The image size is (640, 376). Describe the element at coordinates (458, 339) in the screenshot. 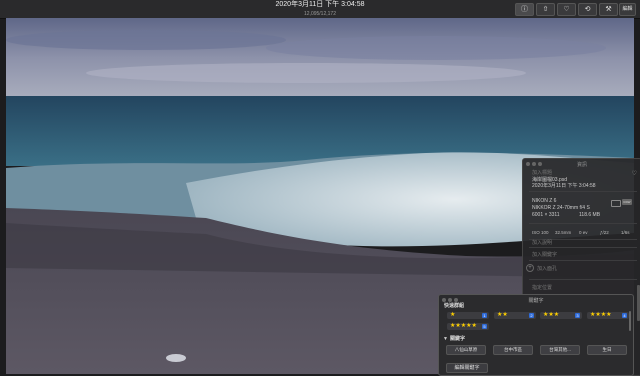

I see `keywords-section-label: 關鍵字` at that location.